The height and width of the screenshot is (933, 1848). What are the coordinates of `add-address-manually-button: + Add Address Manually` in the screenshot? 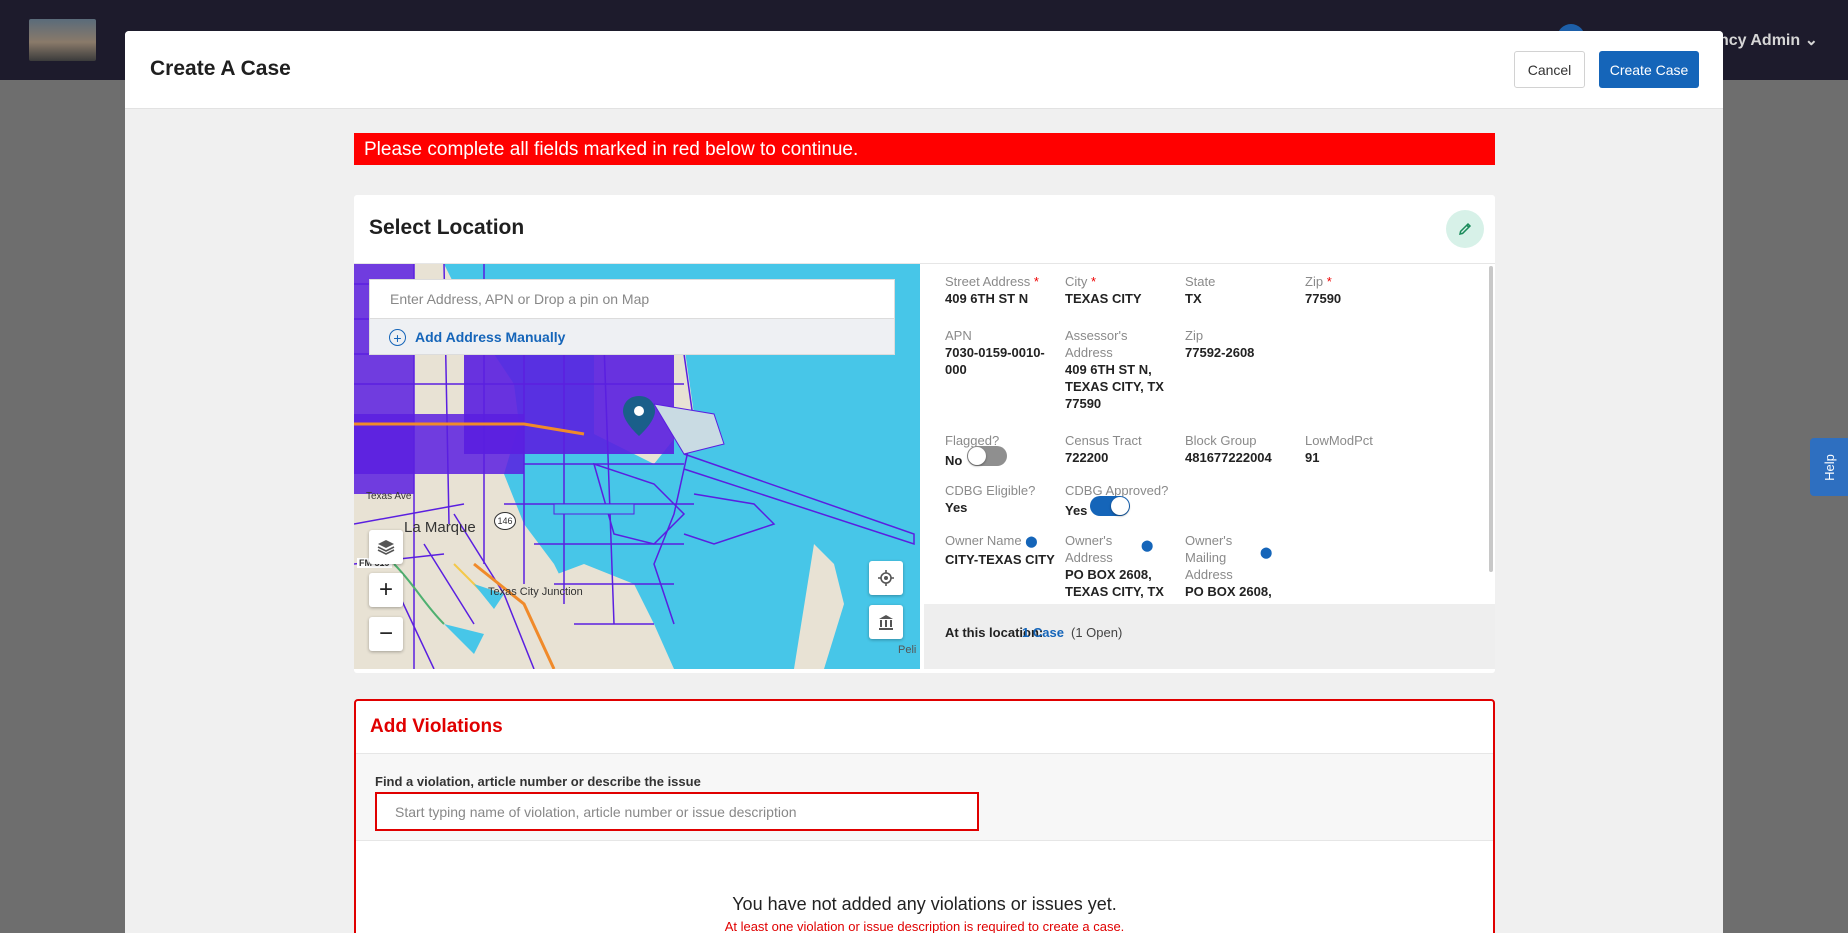 It's located at (632, 337).